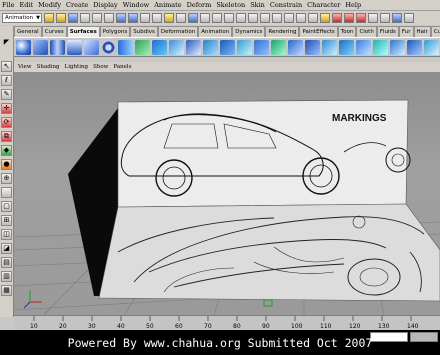 Image resolution: width=440 pixels, height=355 pixels. What do you see at coordinates (277, 18) in the screenshot?
I see `snap-view-plane-icon` at bounding box center [277, 18].